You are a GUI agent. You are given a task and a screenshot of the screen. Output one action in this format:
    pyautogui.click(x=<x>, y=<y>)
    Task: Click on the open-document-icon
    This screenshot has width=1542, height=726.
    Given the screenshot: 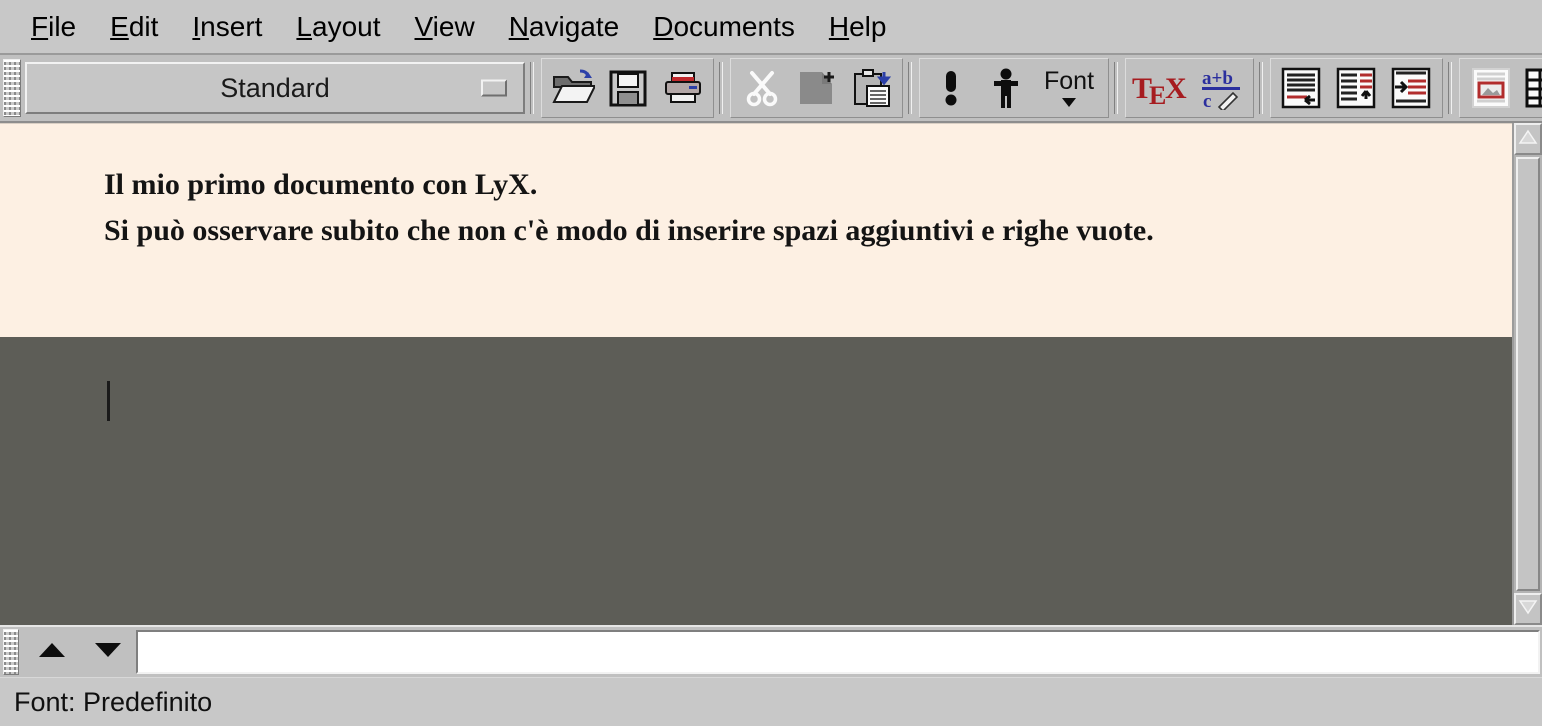 What is the action you would take?
    pyautogui.click(x=573, y=88)
    